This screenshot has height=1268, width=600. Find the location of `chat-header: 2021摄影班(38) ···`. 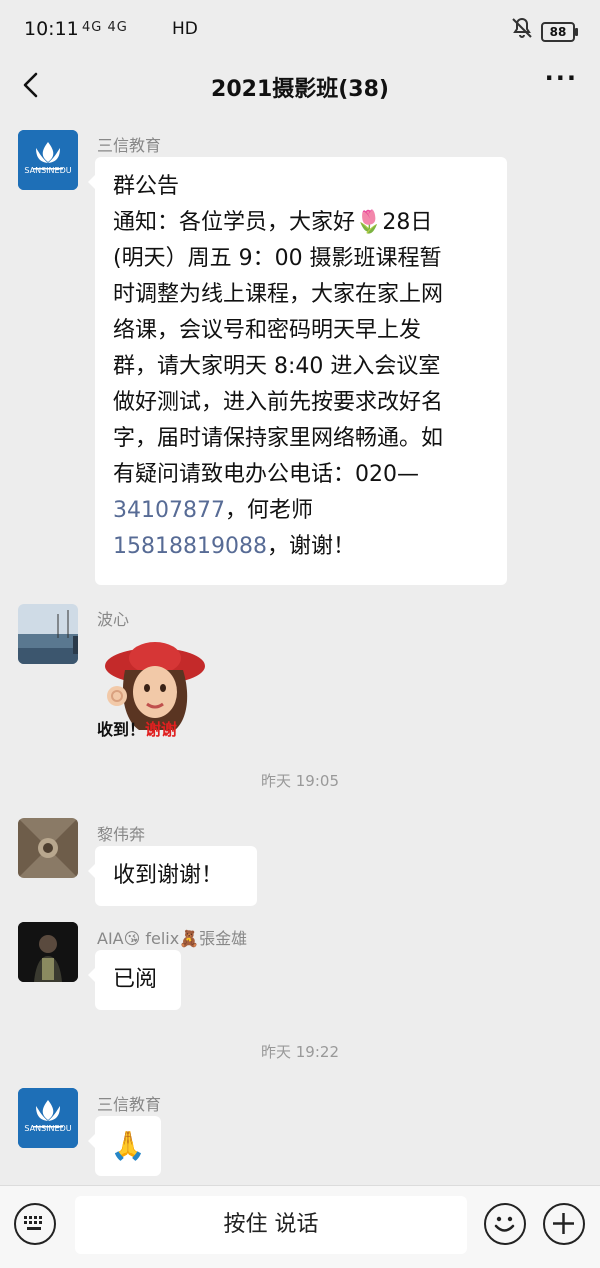

chat-header: 2021摄影班(38) ··· is located at coordinates (300, 85).